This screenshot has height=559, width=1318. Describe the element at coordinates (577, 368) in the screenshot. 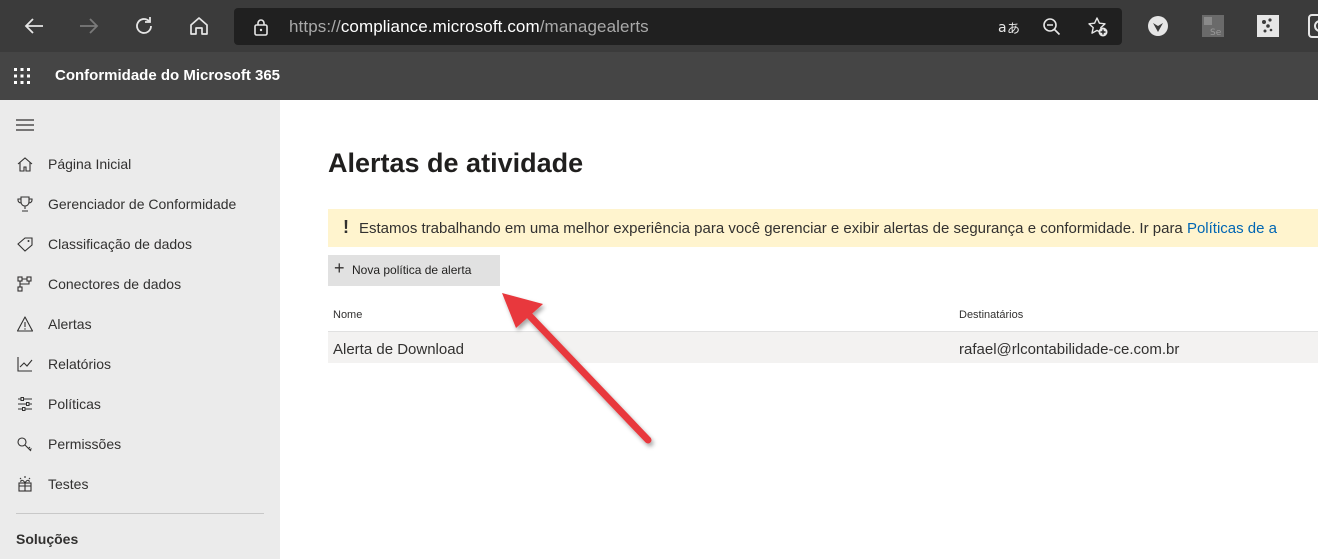

I see `annotation-arrow` at that location.